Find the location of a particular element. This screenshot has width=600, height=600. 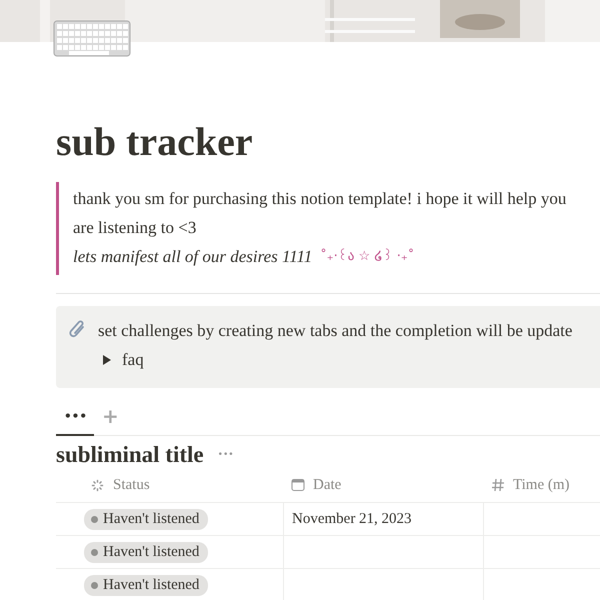

view-tab: + is located at coordinates (110, 418).